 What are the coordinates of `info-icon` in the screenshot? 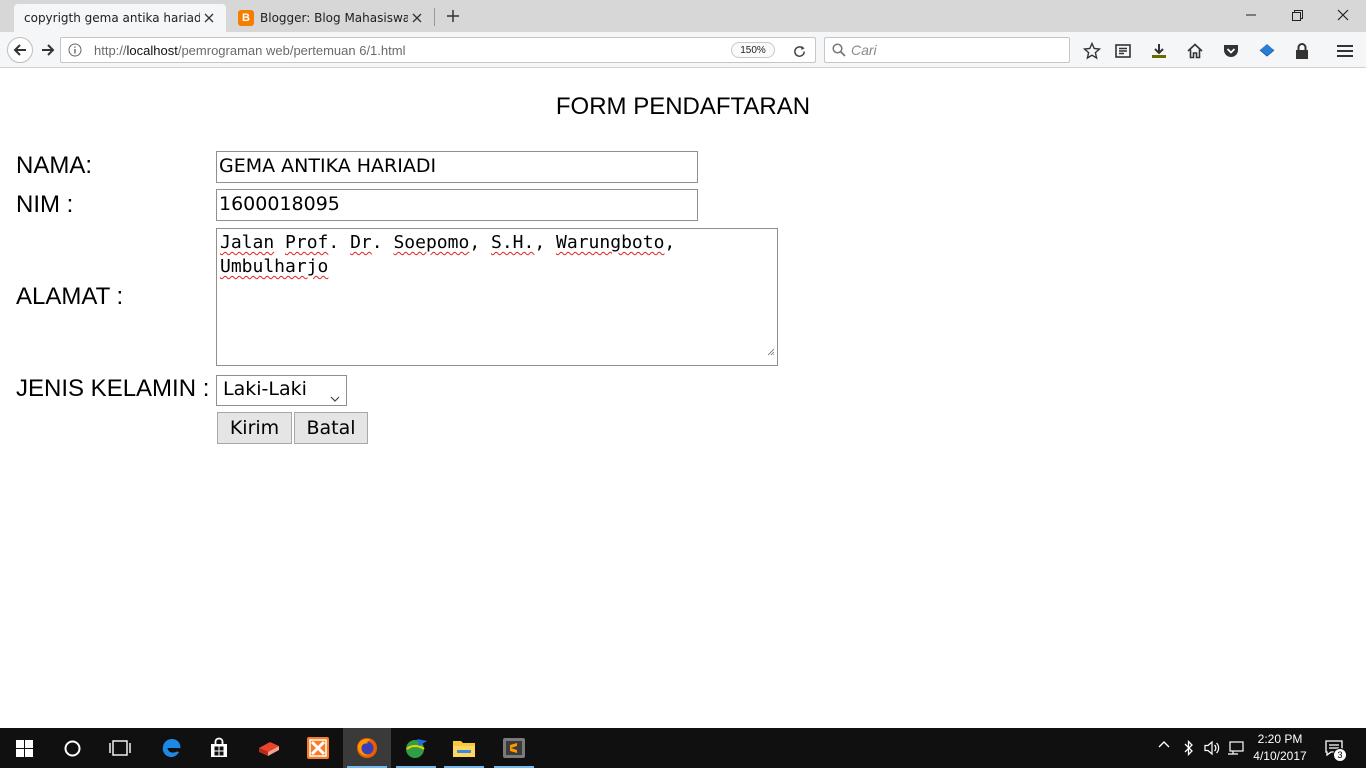 It's located at (75, 51).